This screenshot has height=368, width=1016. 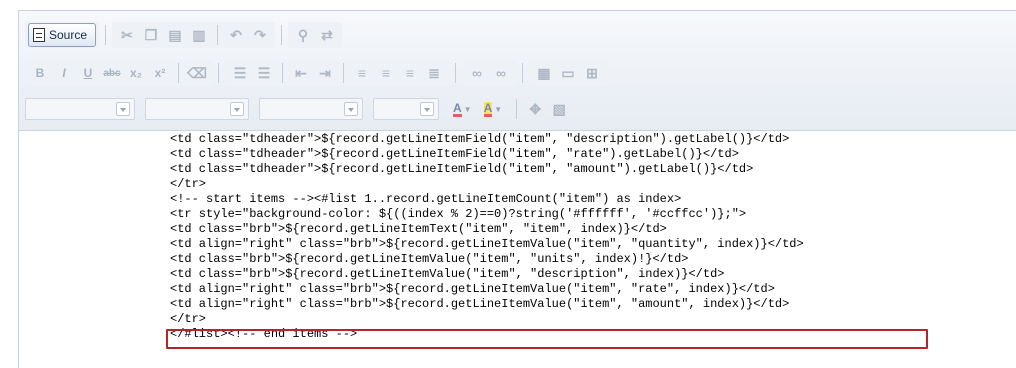 I want to click on superscript-button: x², so click(x=160, y=73).